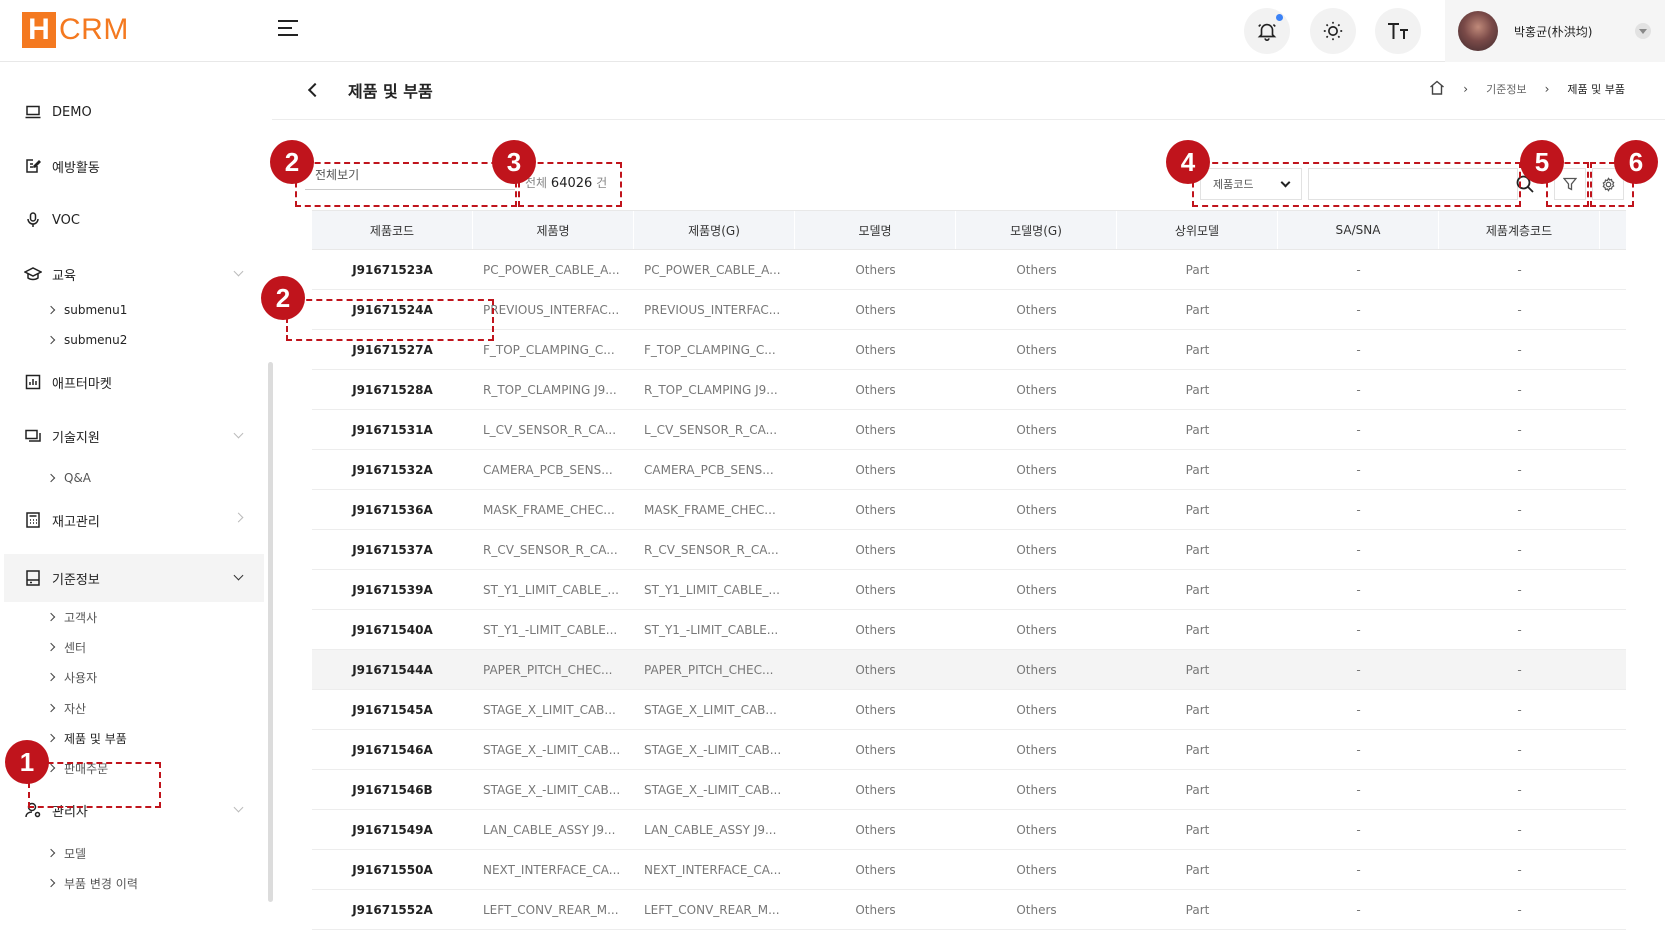 The width and height of the screenshot is (1665, 948). I want to click on sidebar-item-base: 기준정보, so click(134, 578).